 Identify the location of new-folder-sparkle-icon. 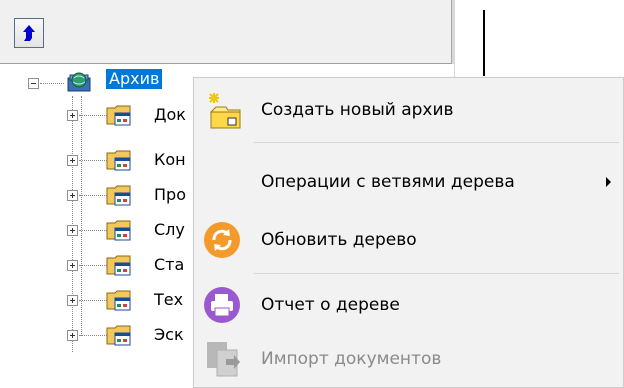
(225, 111).